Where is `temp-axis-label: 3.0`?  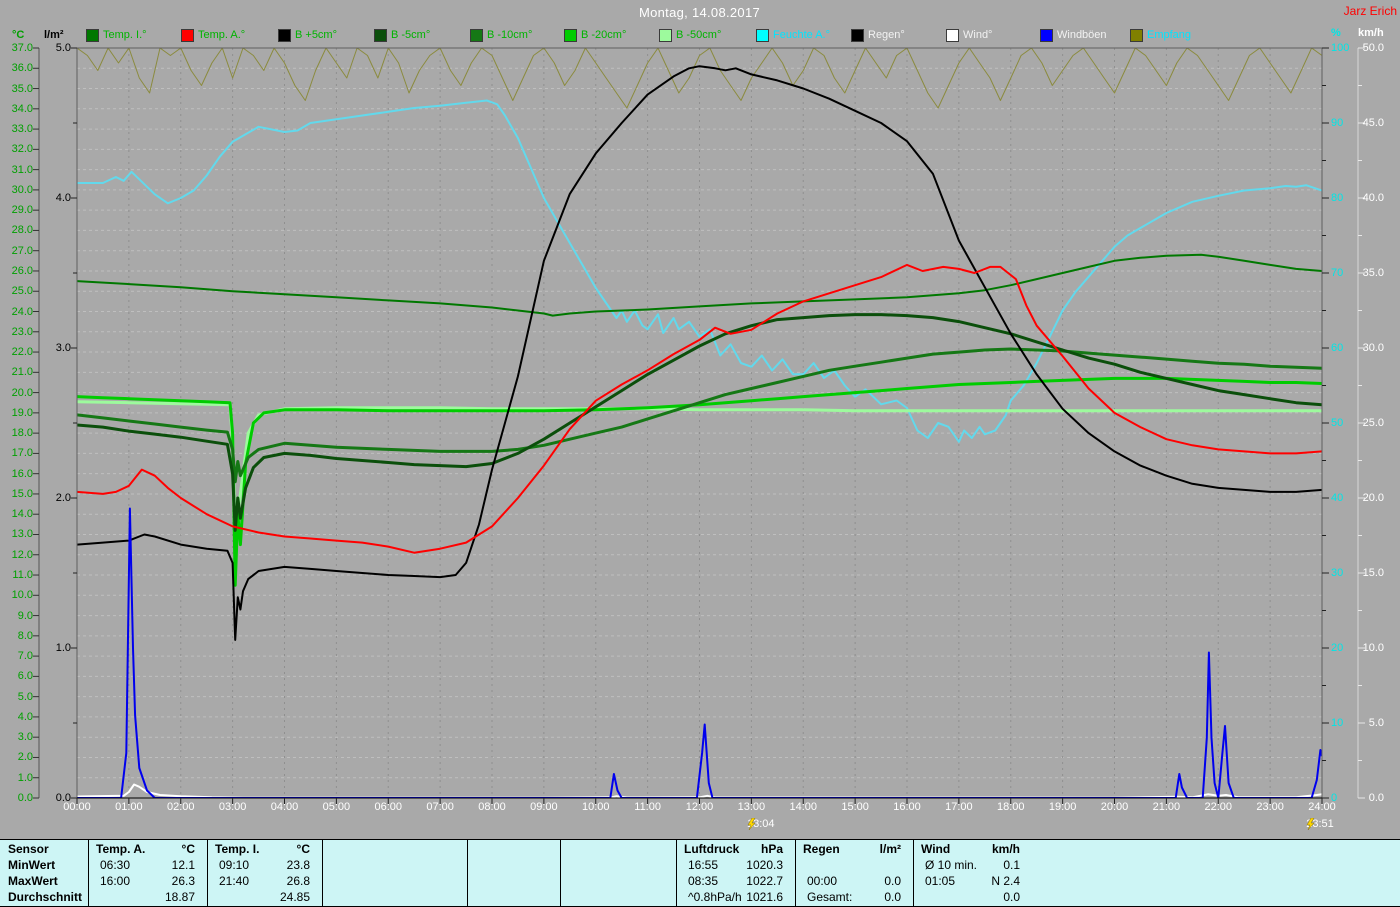
temp-axis-label: 3.0 is located at coordinates (25, 737).